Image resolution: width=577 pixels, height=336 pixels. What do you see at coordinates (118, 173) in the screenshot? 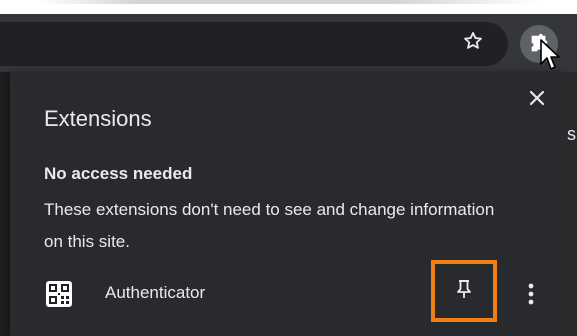
I see `section-heading: No access needed` at bounding box center [118, 173].